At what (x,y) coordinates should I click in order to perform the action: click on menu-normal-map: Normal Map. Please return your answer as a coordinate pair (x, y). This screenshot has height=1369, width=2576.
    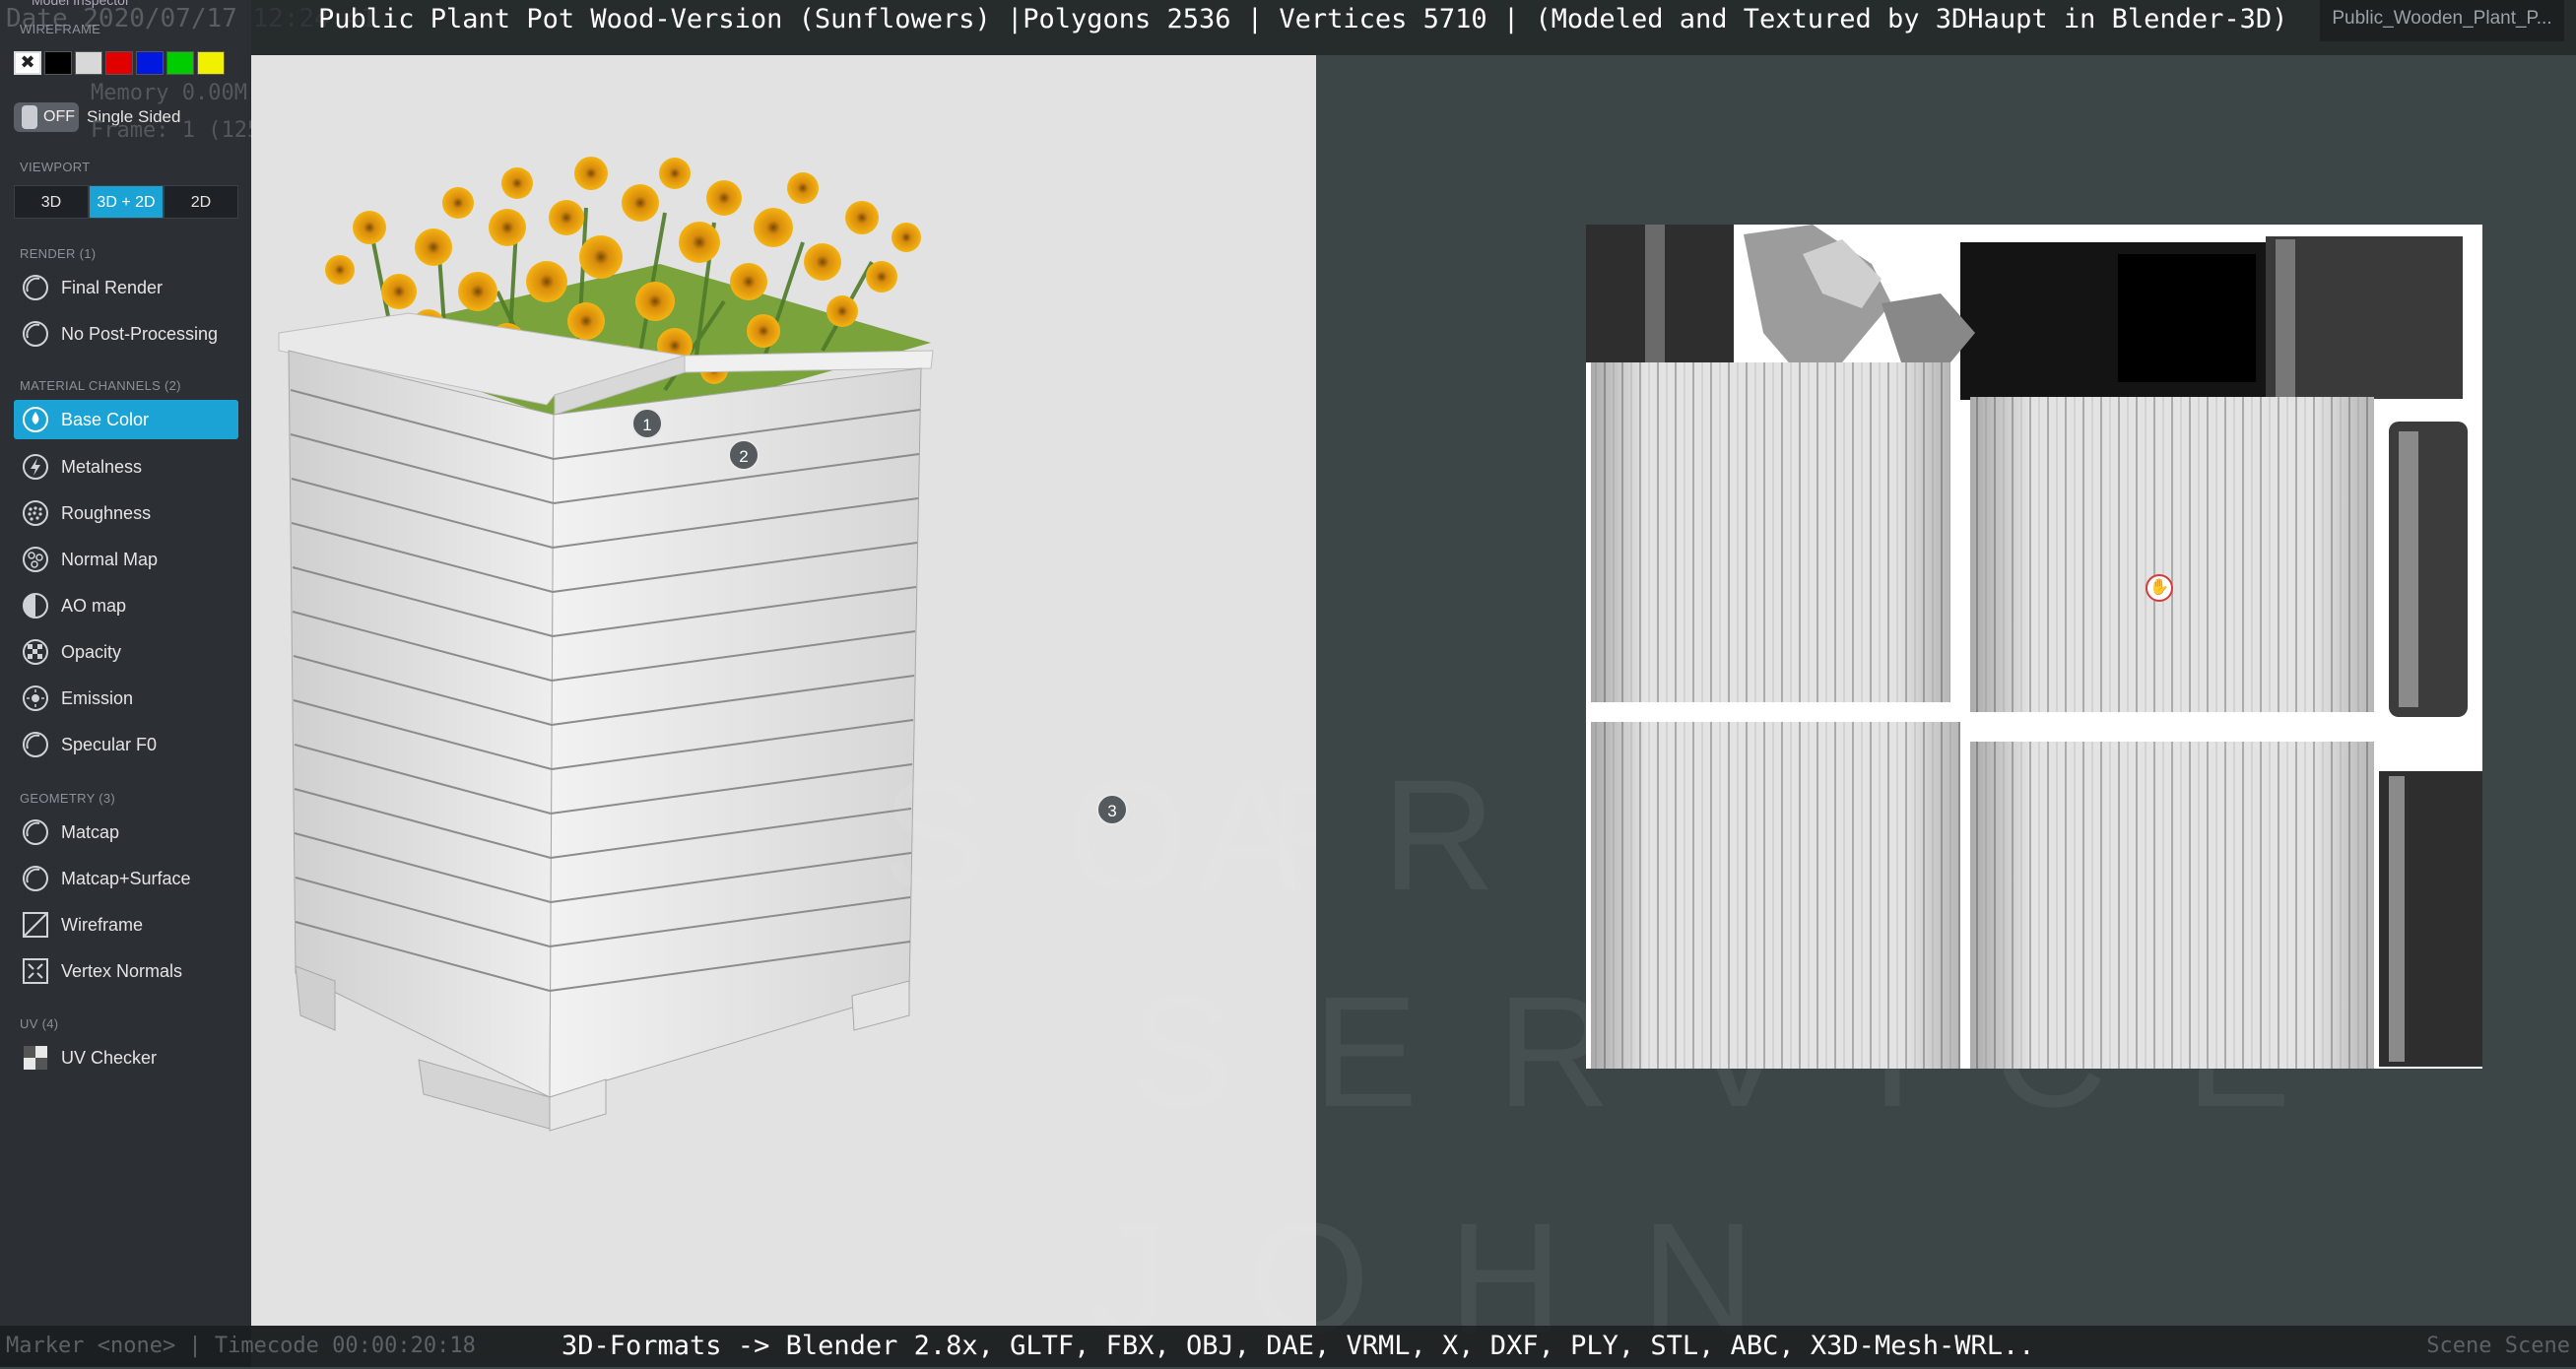
    Looking at the image, I should click on (126, 559).